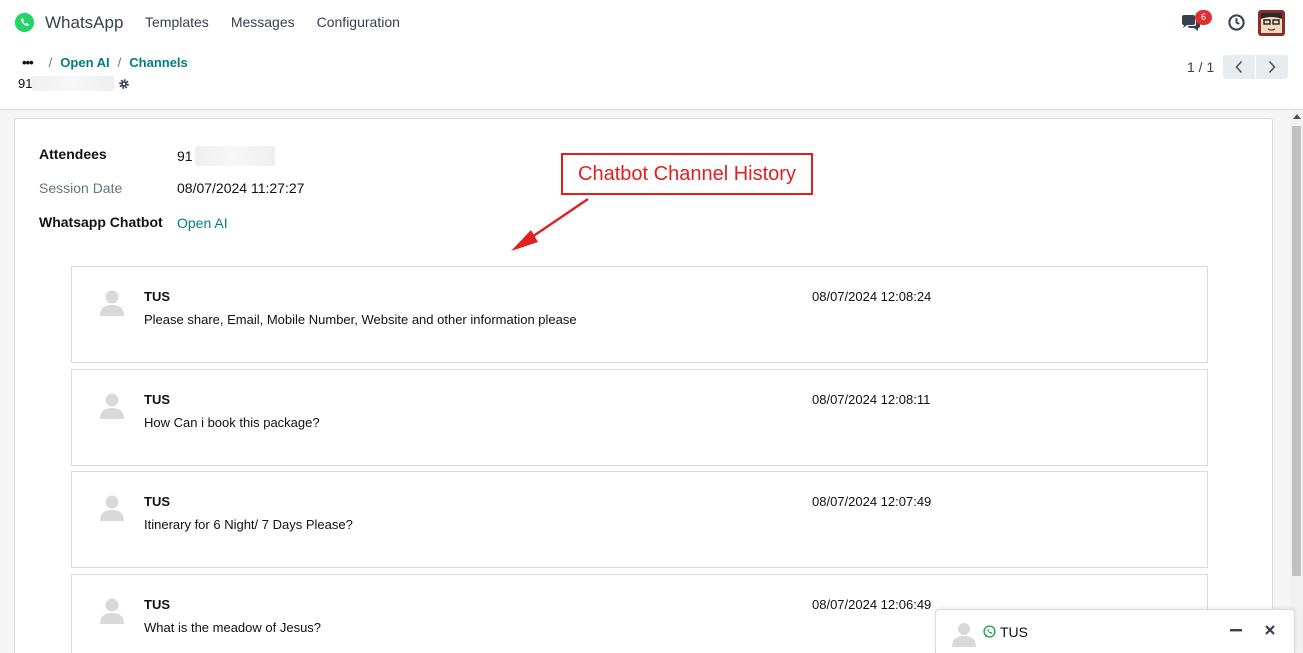 The image size is (1303, 653). Describe the element at coordinates (1200, 67) in the screenshot. I see `pager-value: 1 / 1` at that location.